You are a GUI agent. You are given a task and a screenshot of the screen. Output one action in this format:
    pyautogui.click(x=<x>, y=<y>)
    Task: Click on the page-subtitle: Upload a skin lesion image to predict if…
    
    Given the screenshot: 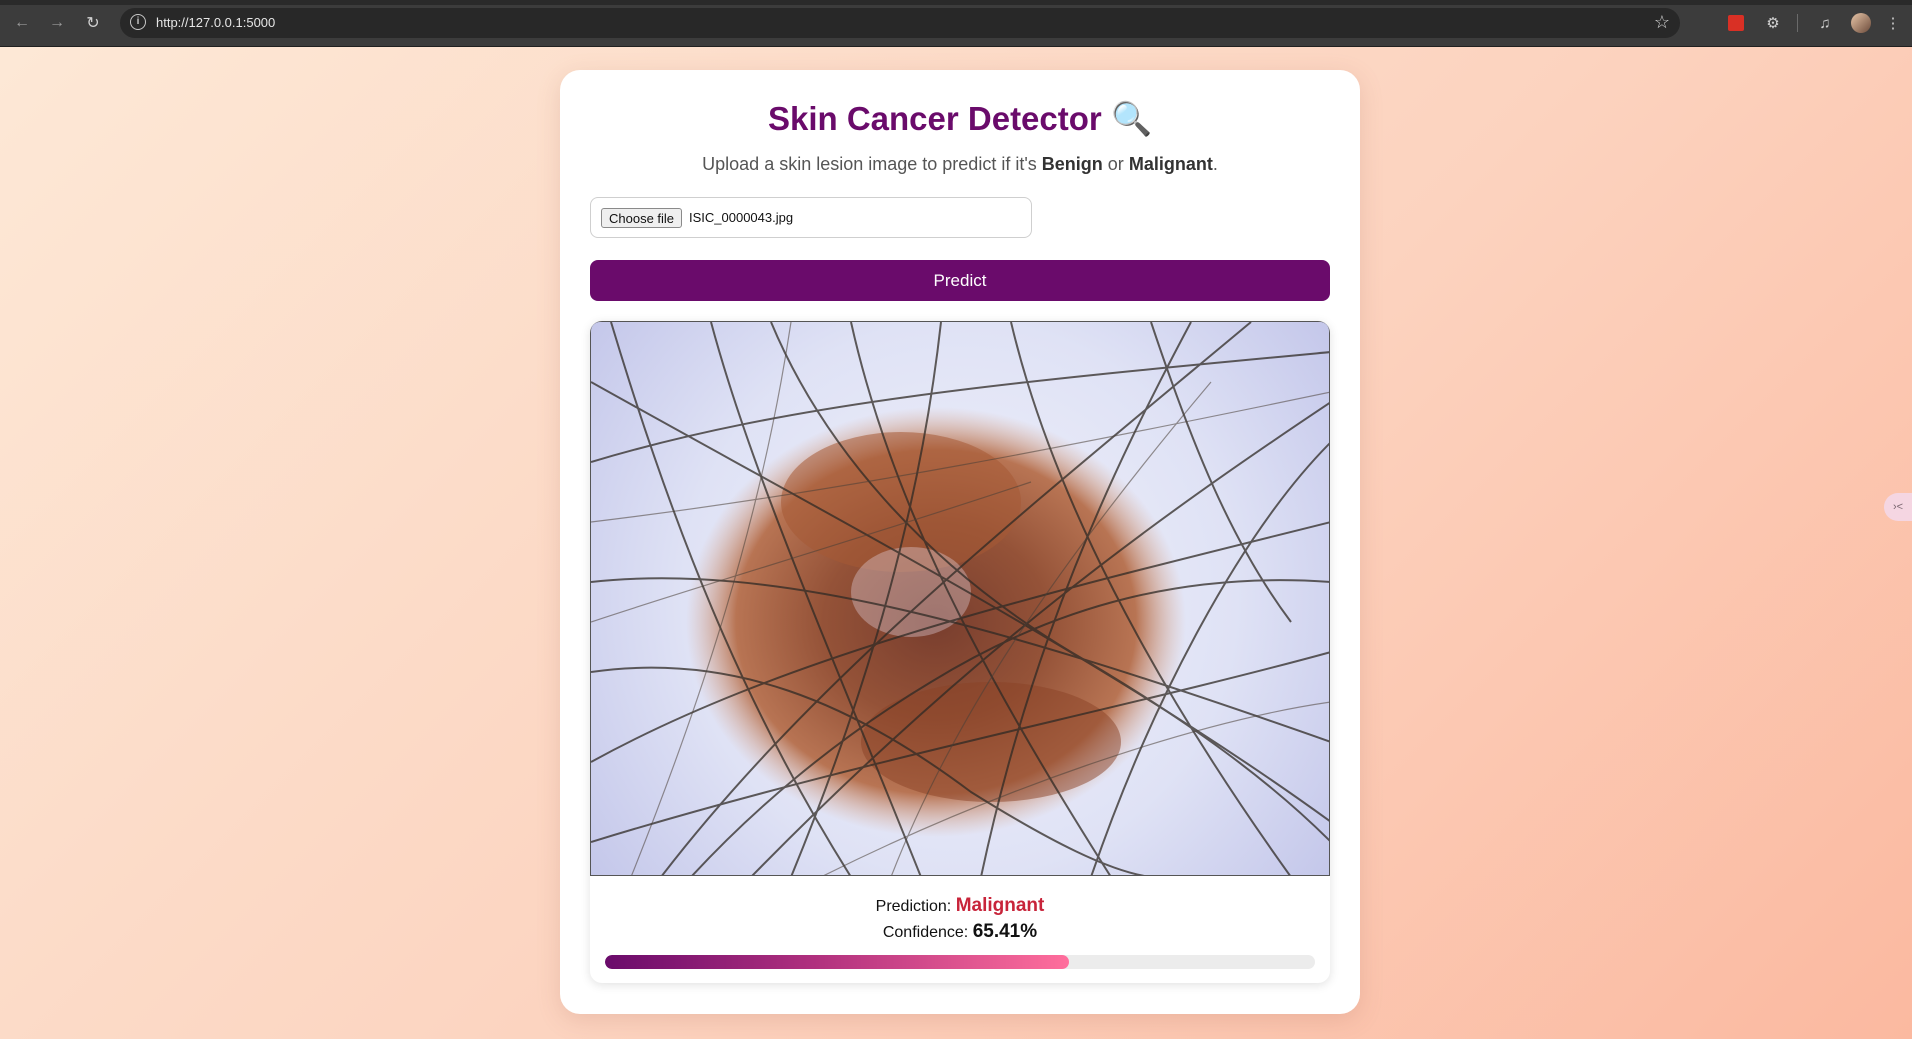 What is the action you would take?
    pyautogui.click(x=960, y=164)
    